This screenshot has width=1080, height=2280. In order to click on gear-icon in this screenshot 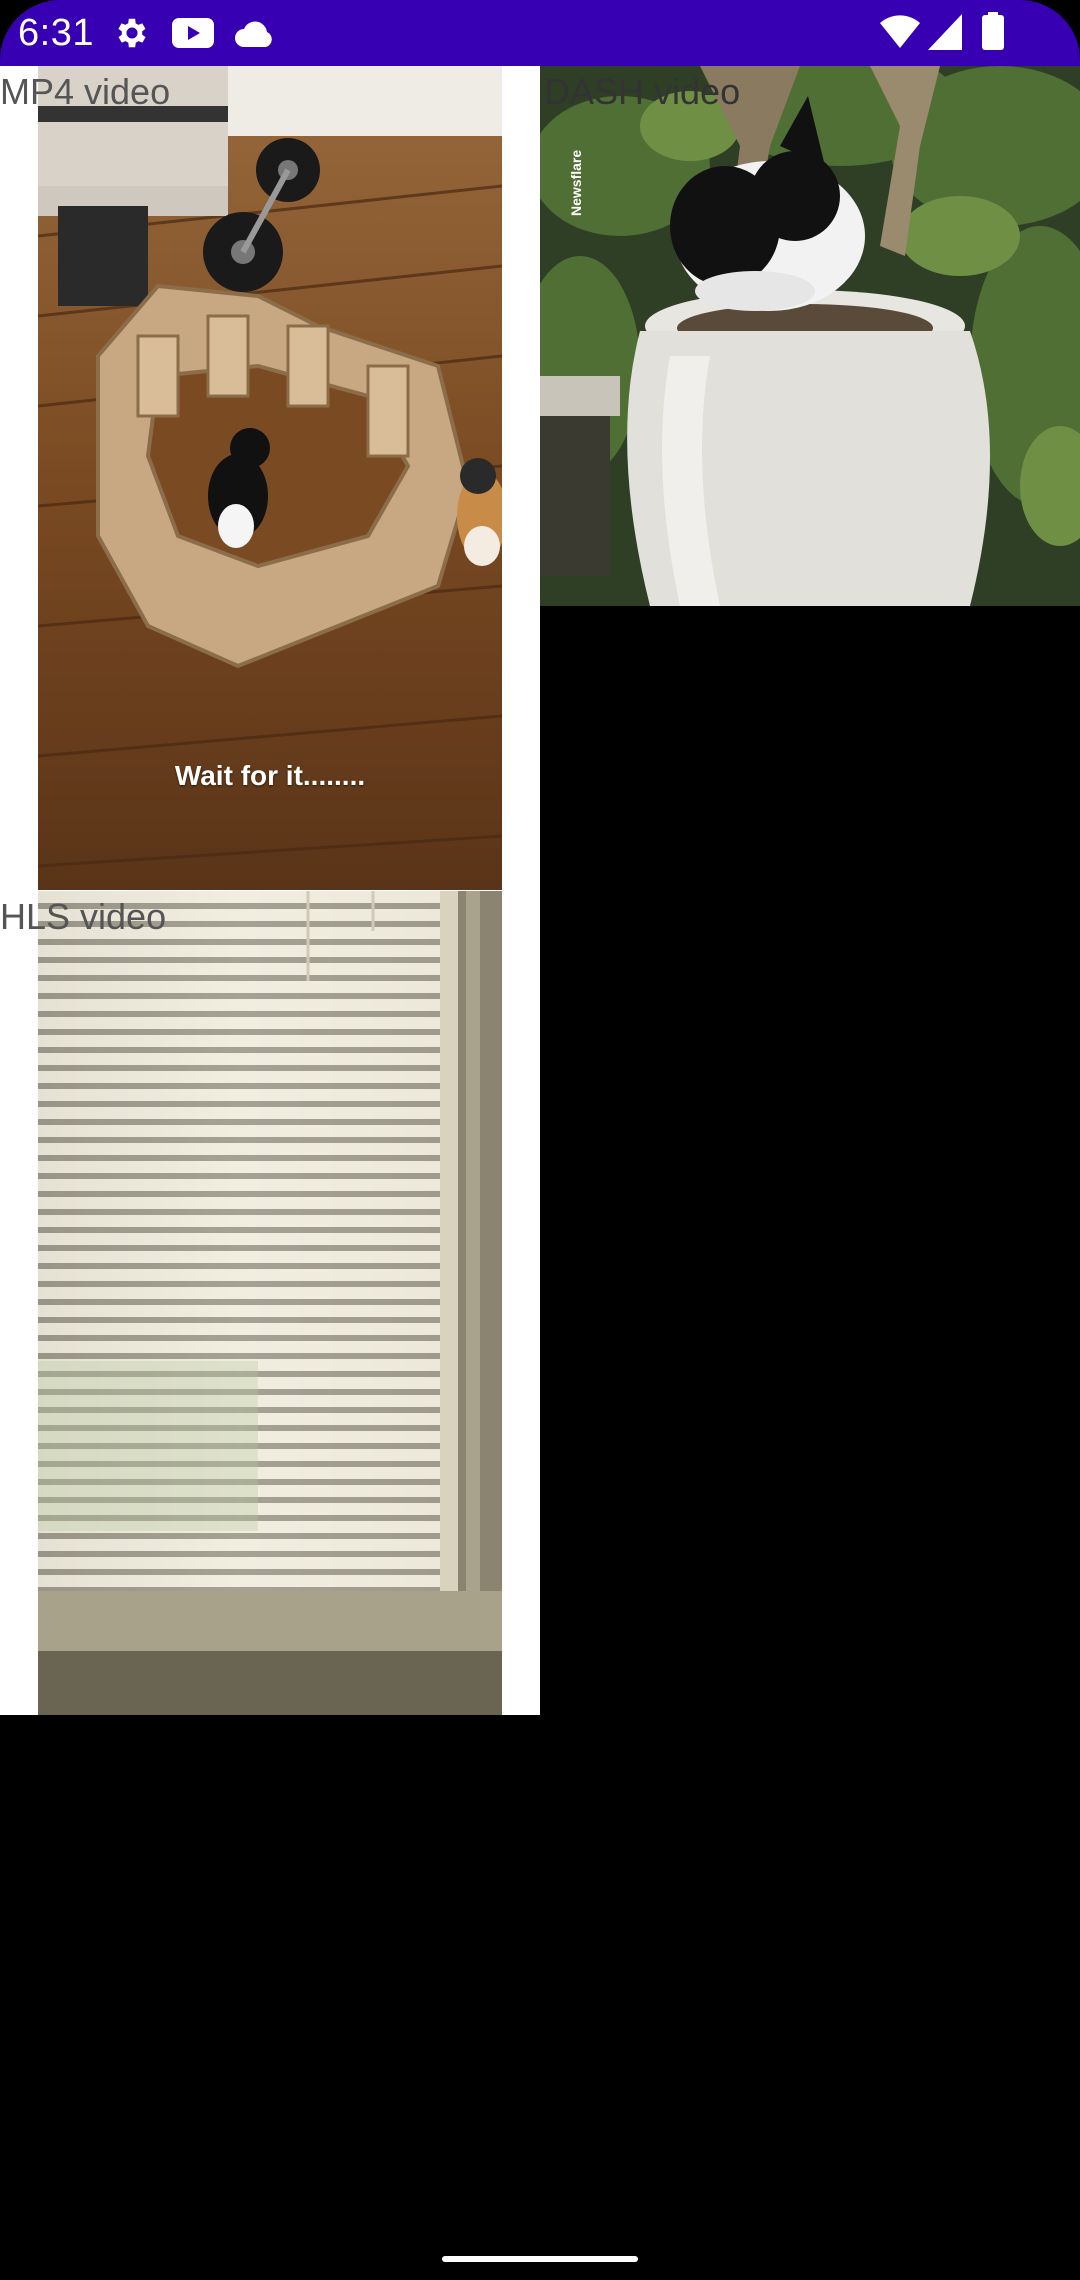, I will do `click(132, 35)`.